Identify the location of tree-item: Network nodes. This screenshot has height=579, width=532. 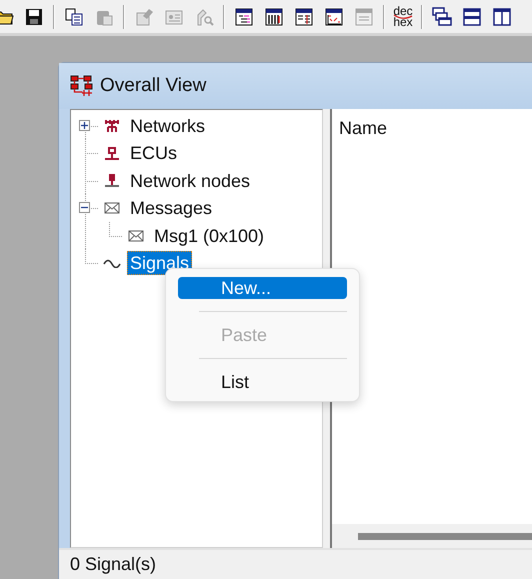
(190, 180).